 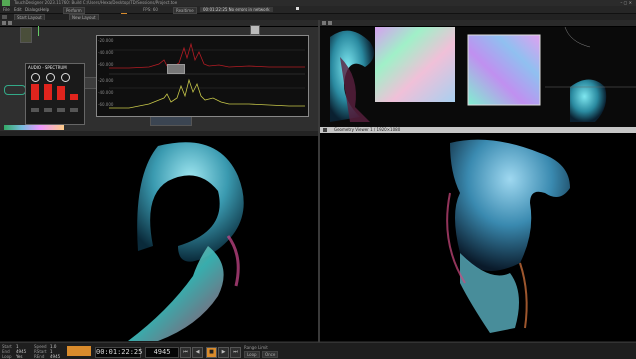 I want to click on menu-help: Help, so click(x=44, y=9).